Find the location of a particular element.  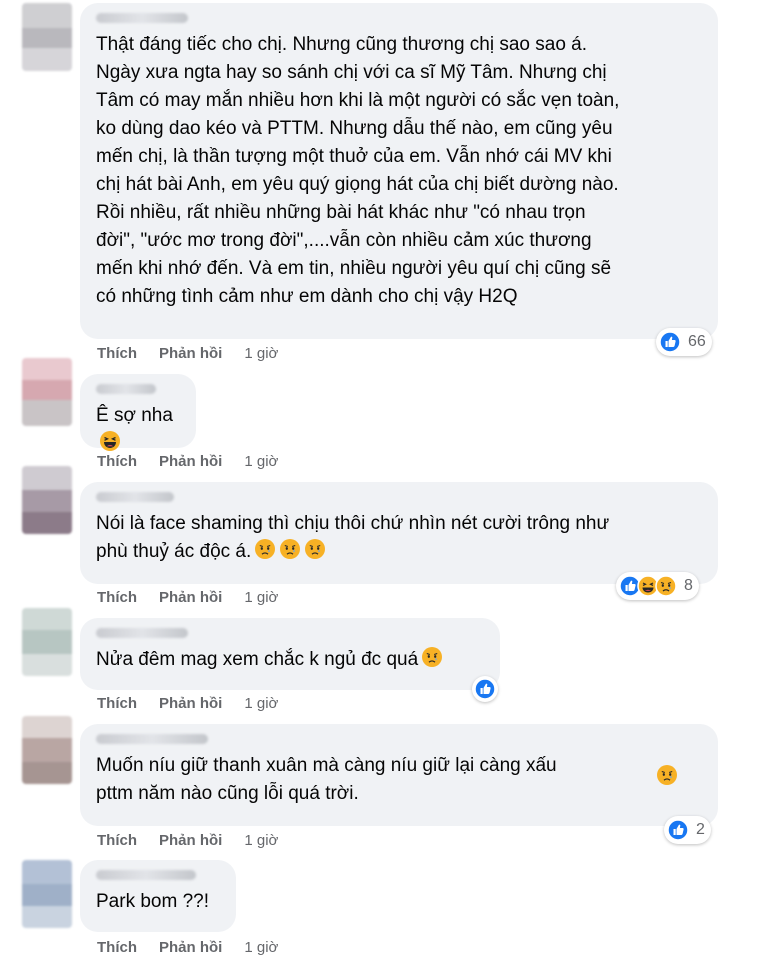

reaction-summary is located at coordinates (485, 689).